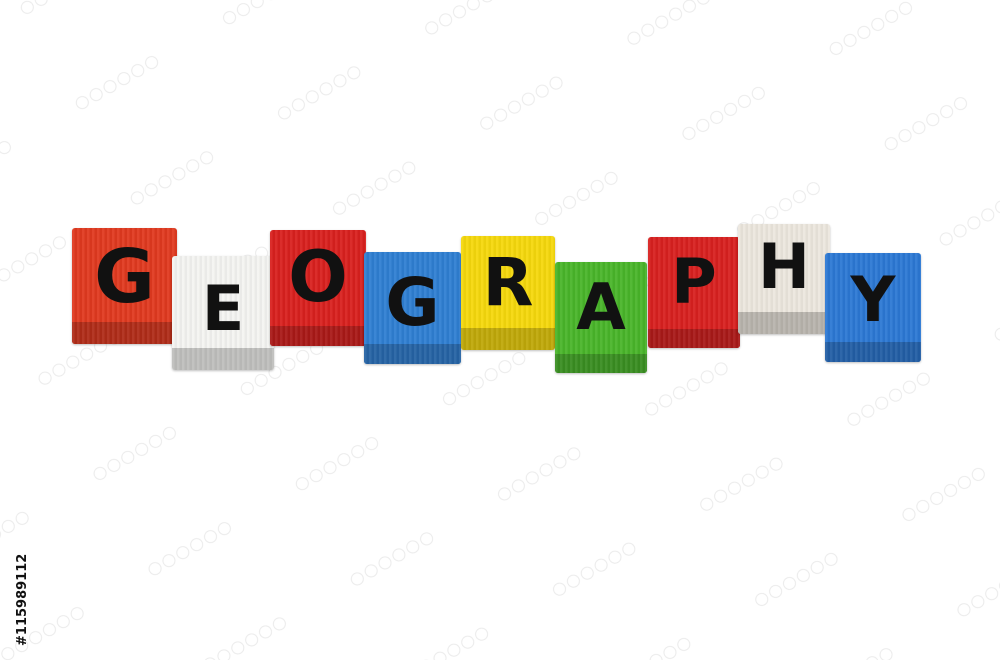 The image size is (1000, 660). I want to click on letter-block-5: R, so click(508, 293).